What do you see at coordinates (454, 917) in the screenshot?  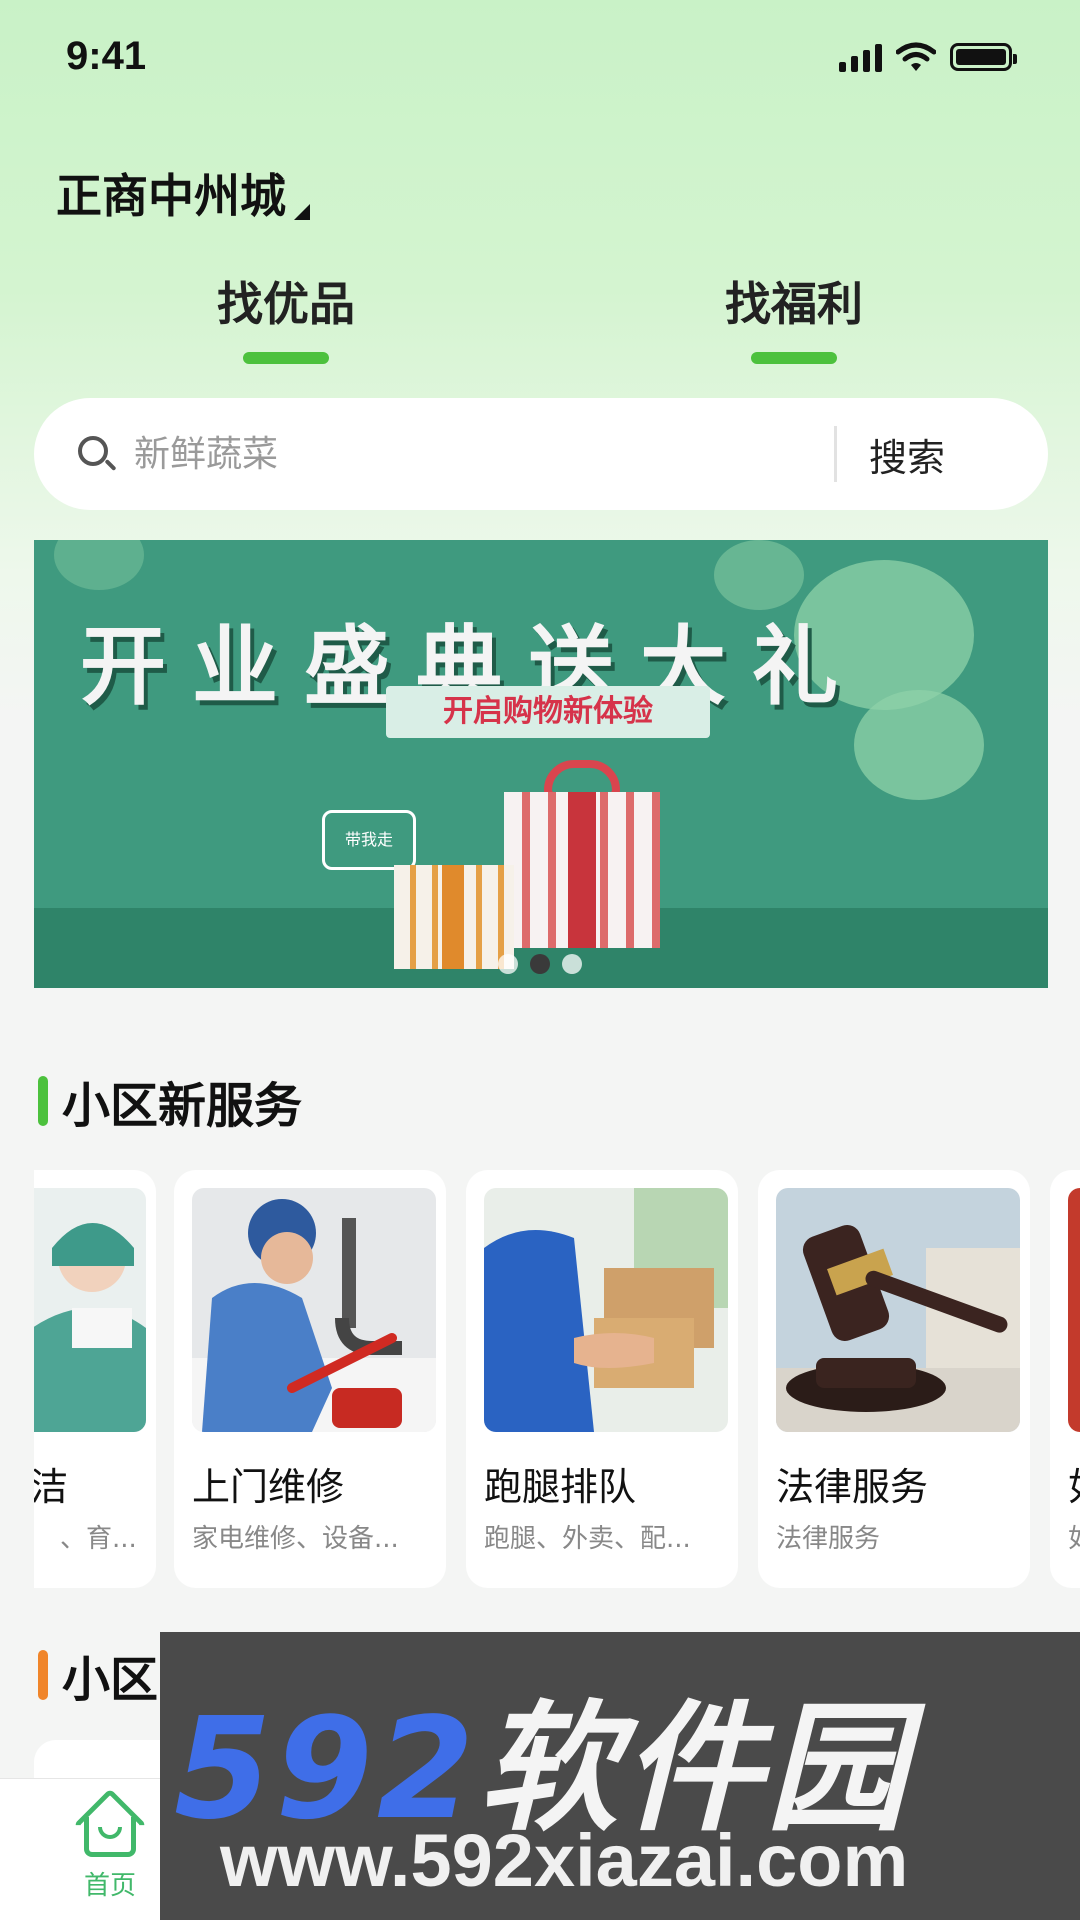 I see `gift-box-small` at bounding box center [454, 917].